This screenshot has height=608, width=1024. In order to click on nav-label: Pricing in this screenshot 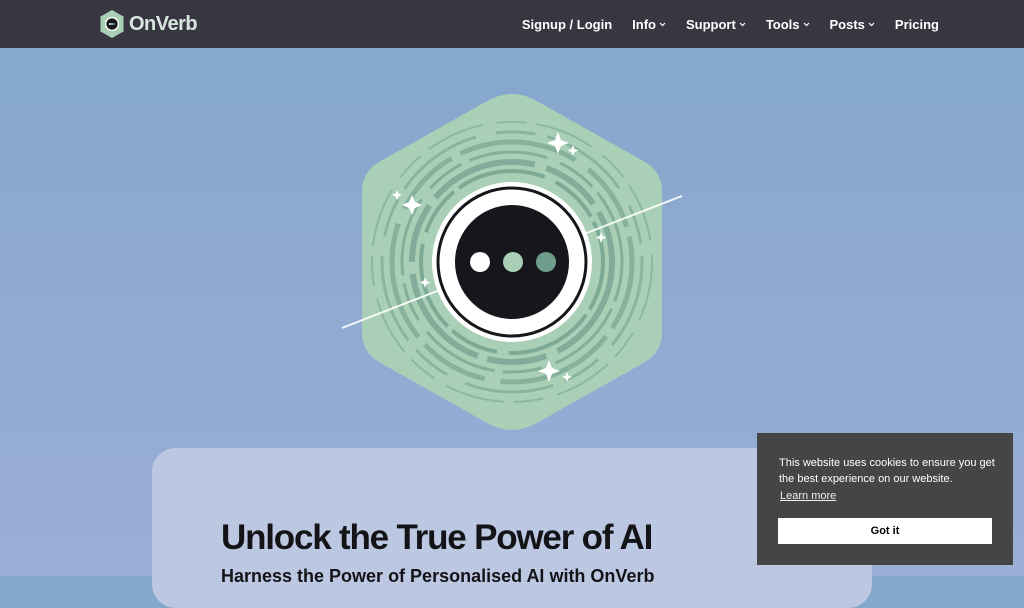, I will do `click(916, 24)`.